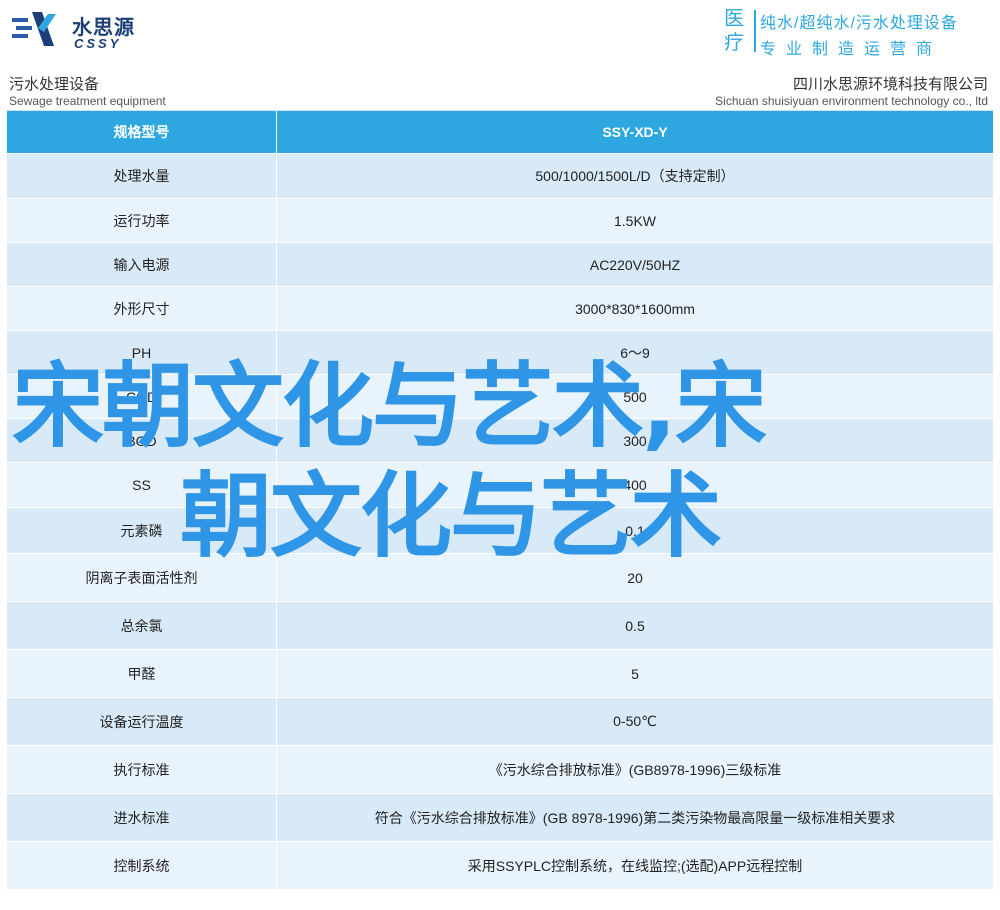  Describe the element at coordinates (500, 485) in the screenshot. I see `table-row: SS 400` at that location.